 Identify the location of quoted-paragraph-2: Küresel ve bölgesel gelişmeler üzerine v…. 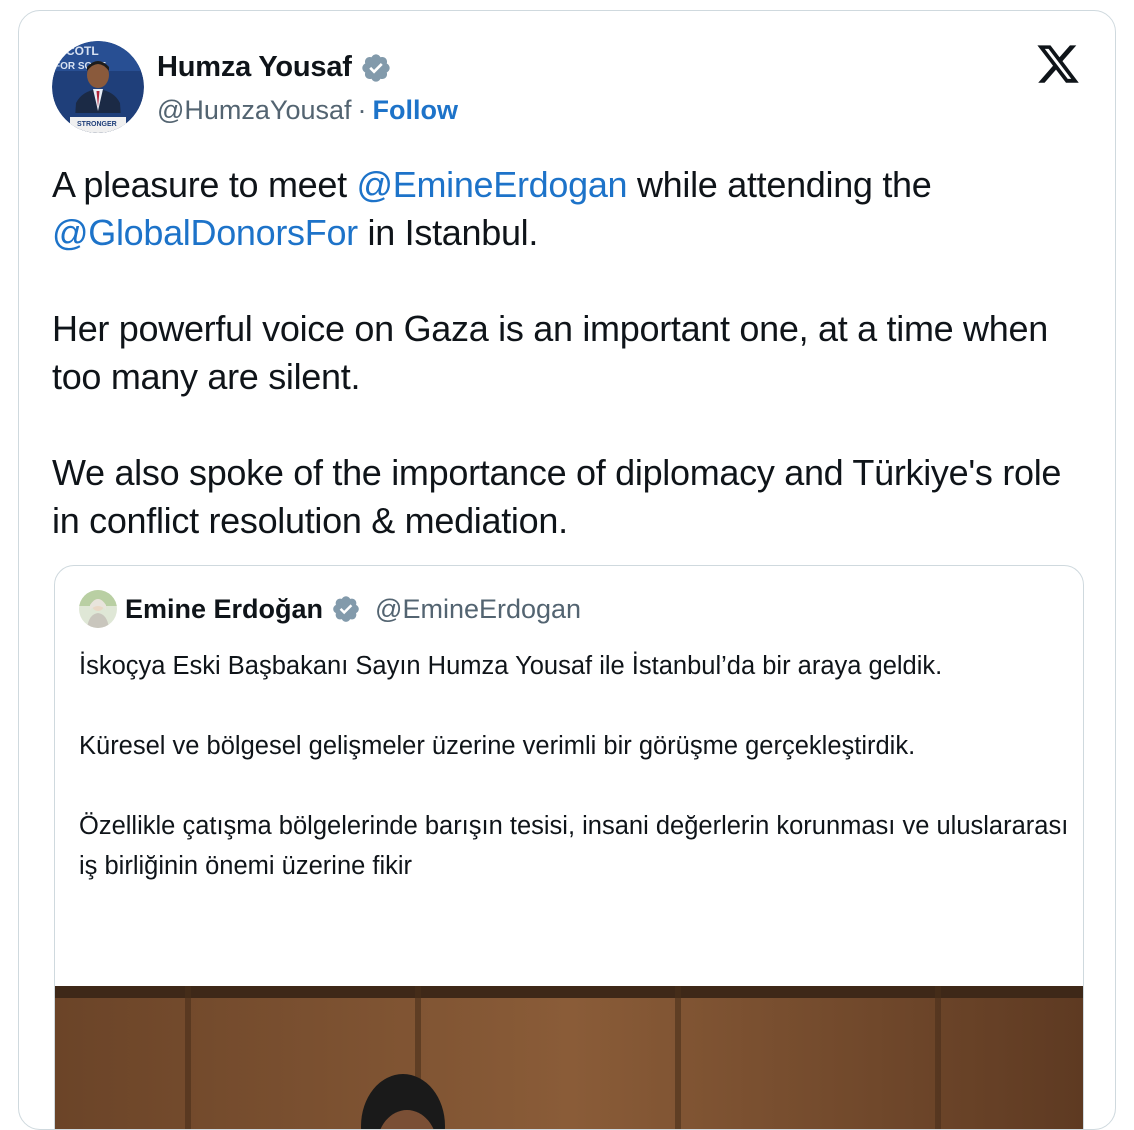
(497, 746).